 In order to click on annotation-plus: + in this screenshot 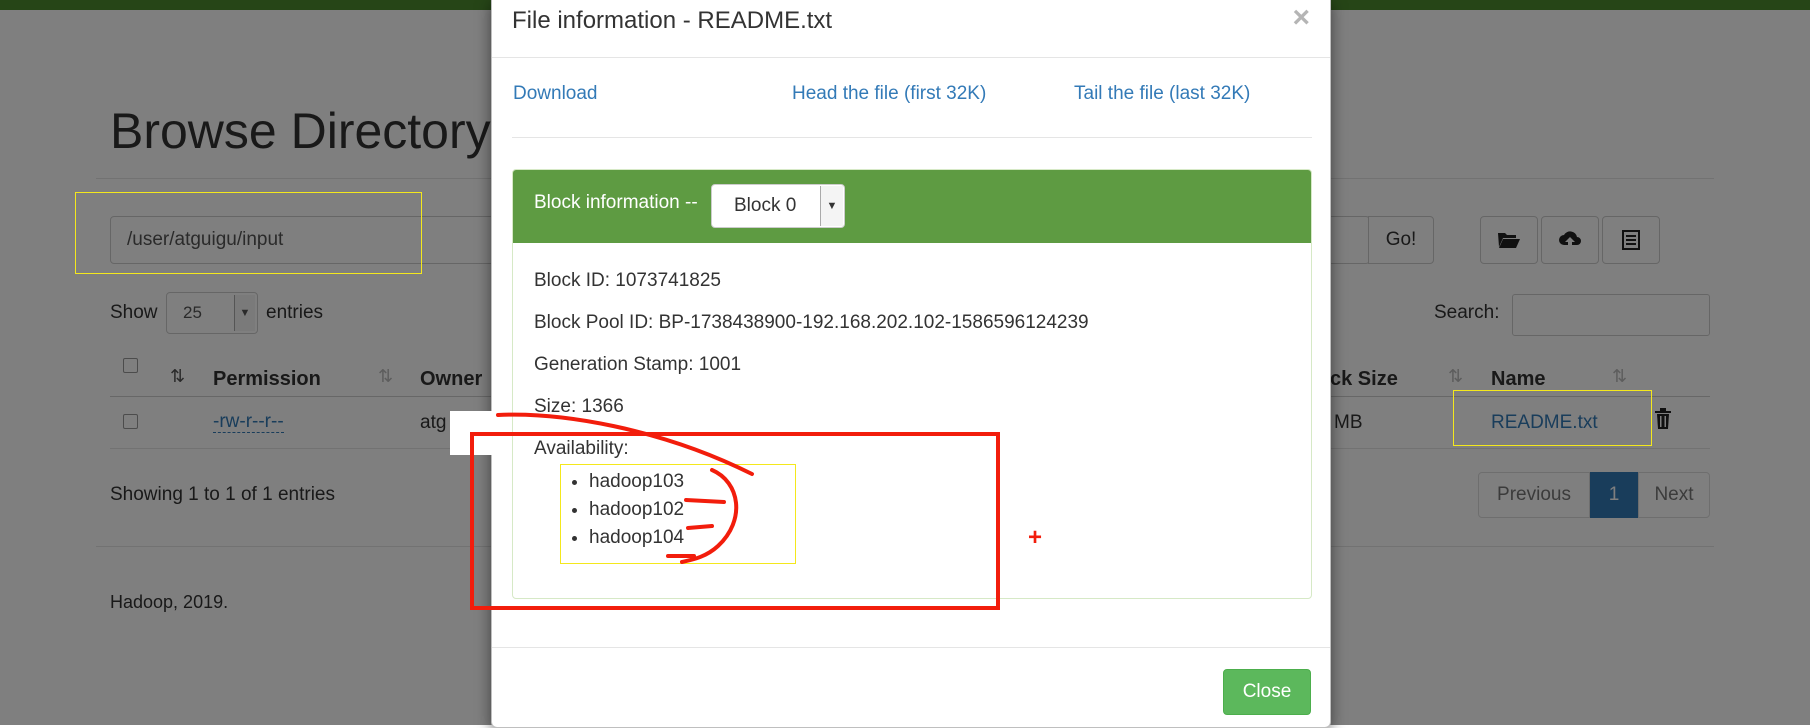, I will do `click(1035, 537)`.